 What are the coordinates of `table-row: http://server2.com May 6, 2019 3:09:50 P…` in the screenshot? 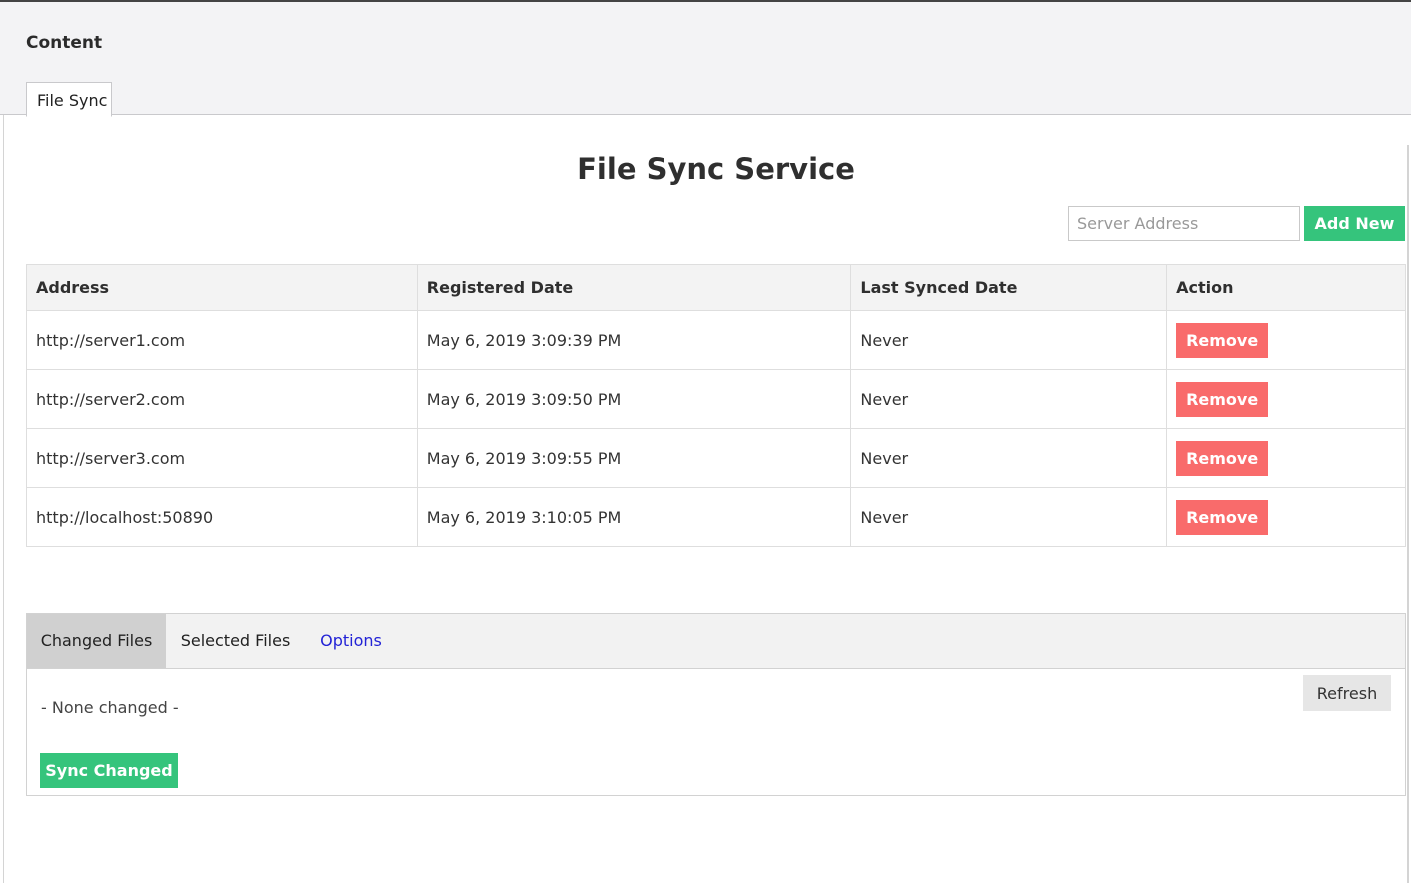 It's located at (716, 399).